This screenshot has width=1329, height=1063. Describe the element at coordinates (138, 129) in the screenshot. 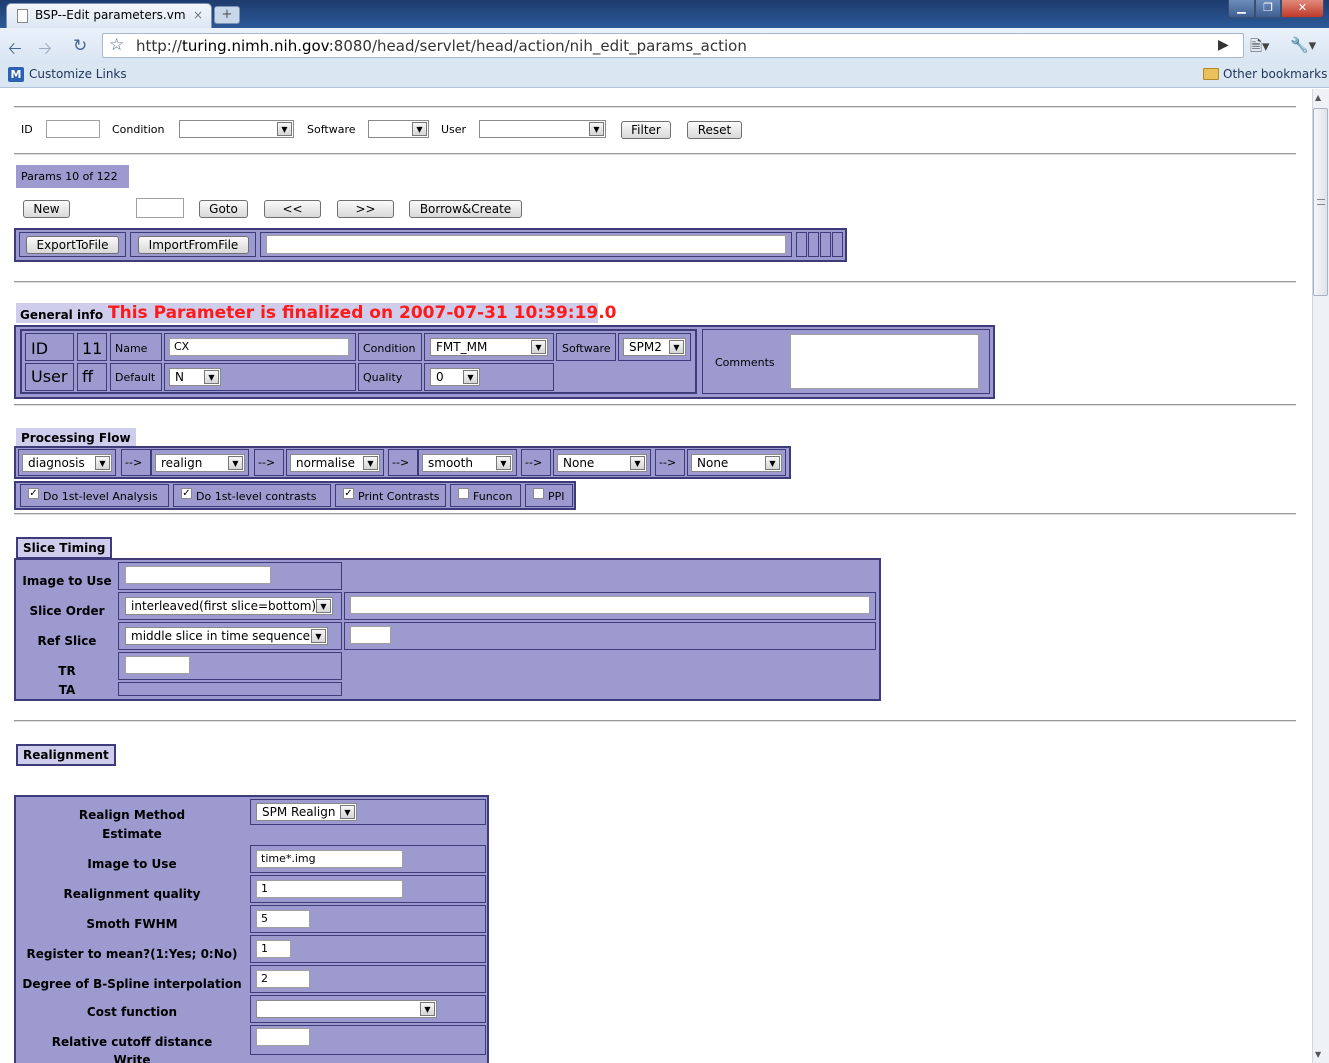

I see `filter-condition-label: Condition` at that location.